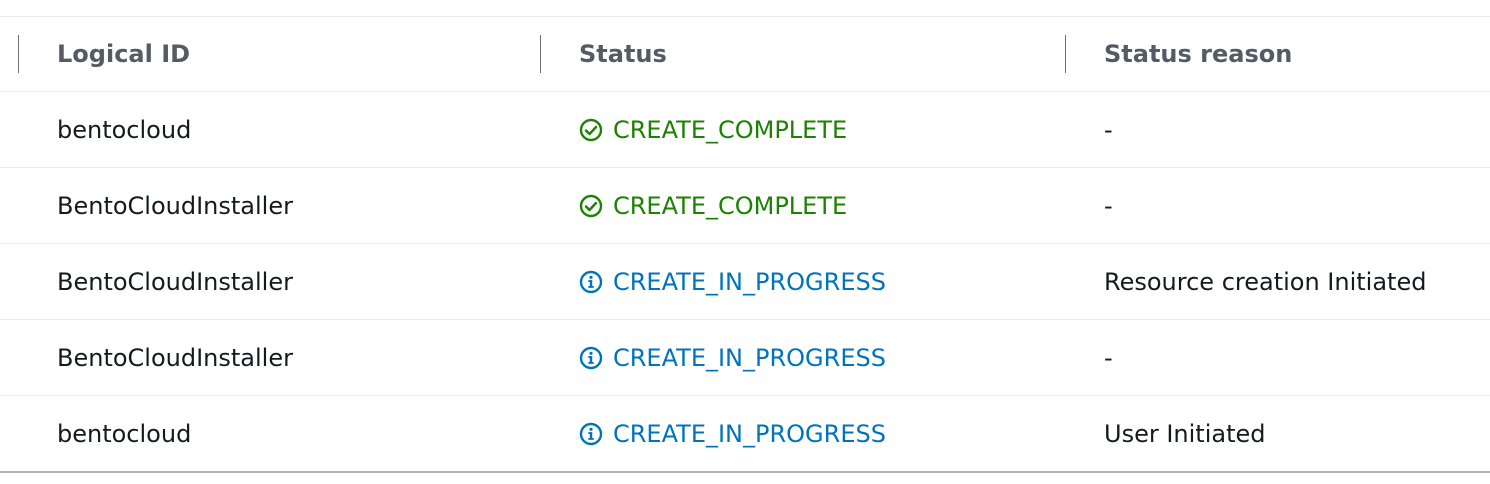 The height and width of the screenshot is (484, 1490). What do you see at coordinates (1198, 54) in the screenshot?
I see `column-header-status-reason: Status reason` at bounding box center [1198, 54].